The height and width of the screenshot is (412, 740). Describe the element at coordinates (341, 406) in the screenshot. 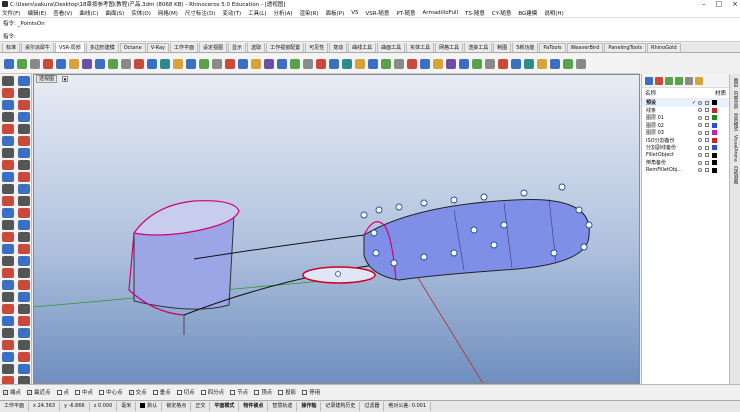

I see `status-toggle: 记录建构历史` at that location.